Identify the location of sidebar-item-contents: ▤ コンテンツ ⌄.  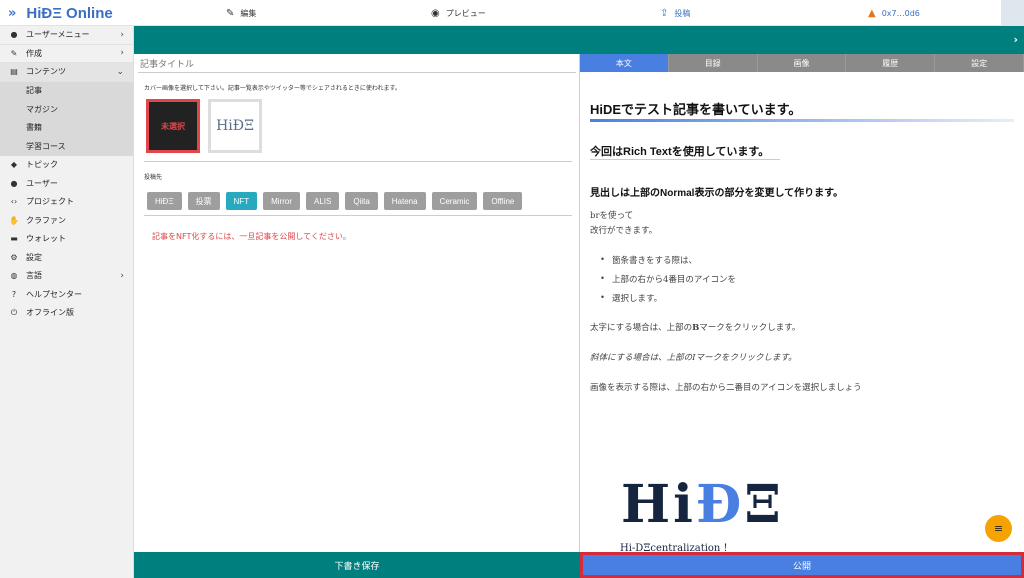
(66, 72).